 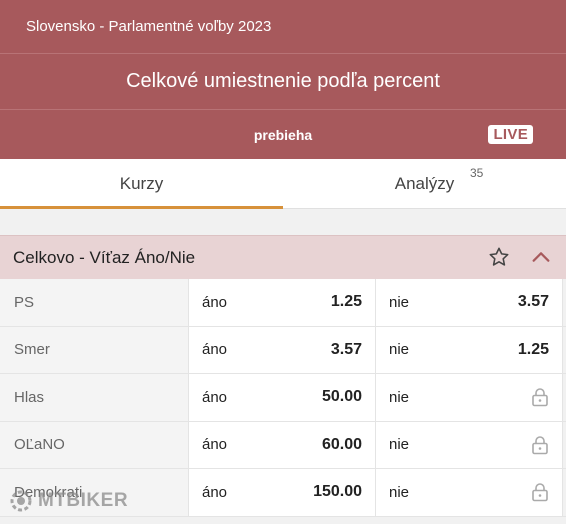 What do you see at coordinates (21, 501) in the screenshot?
I see `gear-icon` at bounding box center [21, 501].